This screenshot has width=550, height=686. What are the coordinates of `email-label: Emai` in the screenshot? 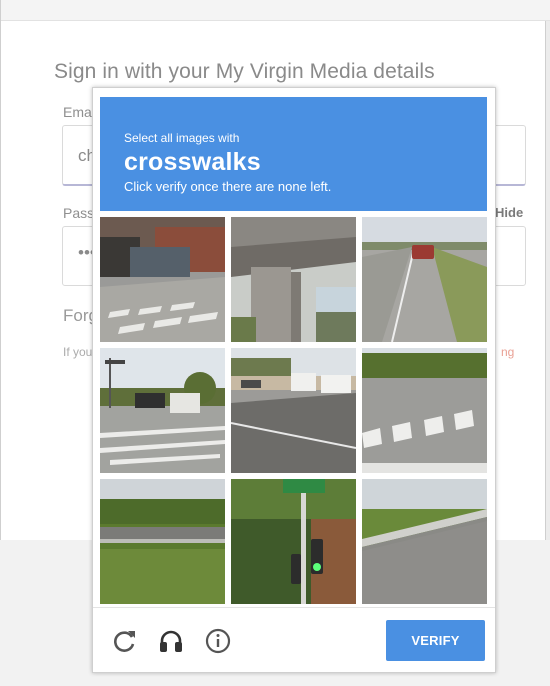 It's located at (79, 112).